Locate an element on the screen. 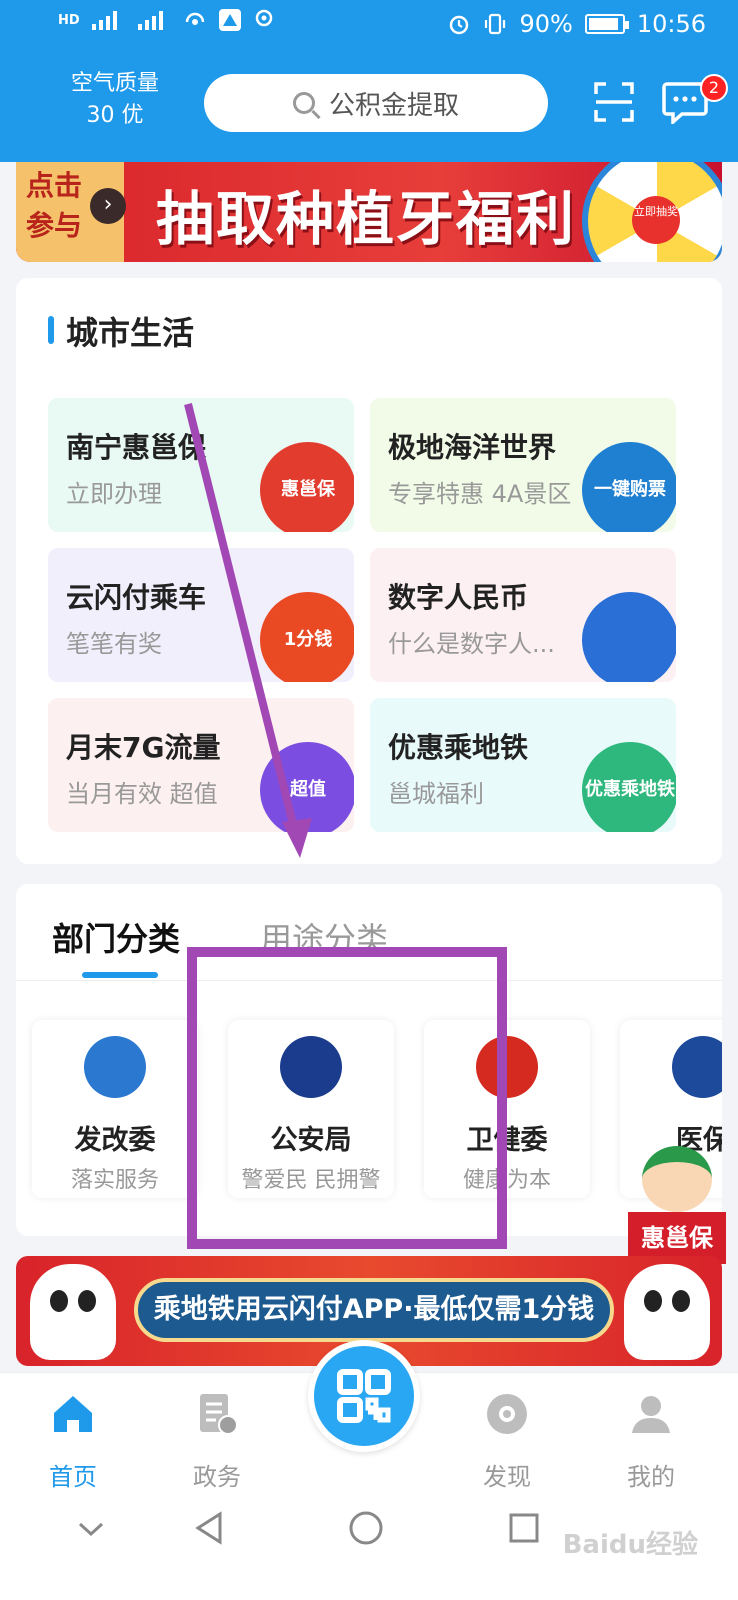  mascot-image is located at coordinates (677, 1179).